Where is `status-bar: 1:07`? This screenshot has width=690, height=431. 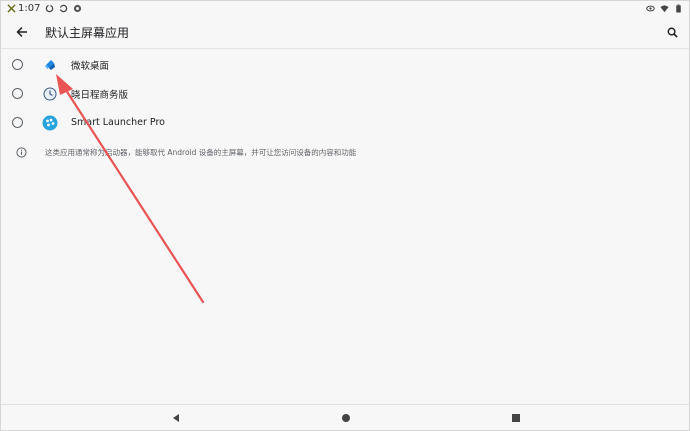
status-bar: 1:07 is located at coordinates (345, 8).